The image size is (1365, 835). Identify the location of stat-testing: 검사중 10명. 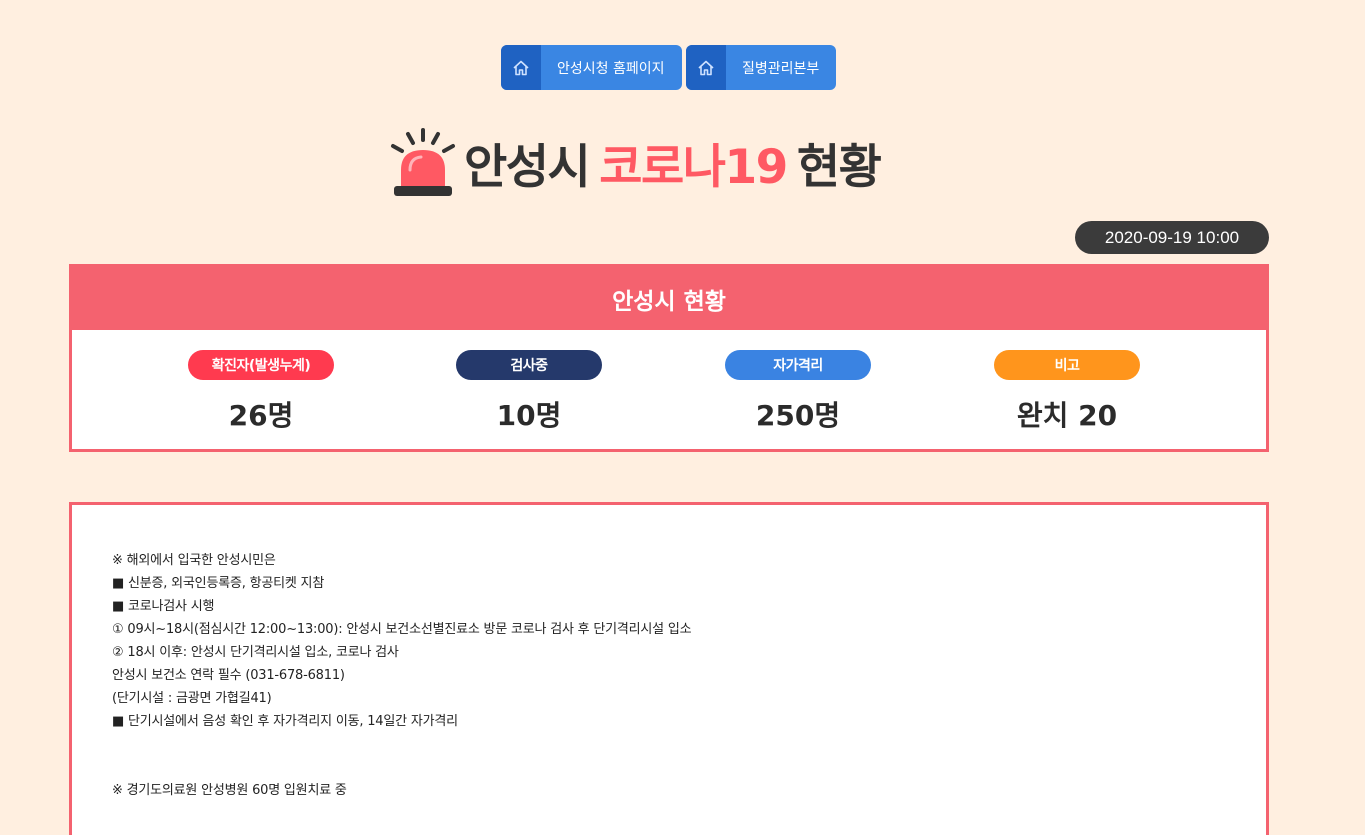
(529, 392).